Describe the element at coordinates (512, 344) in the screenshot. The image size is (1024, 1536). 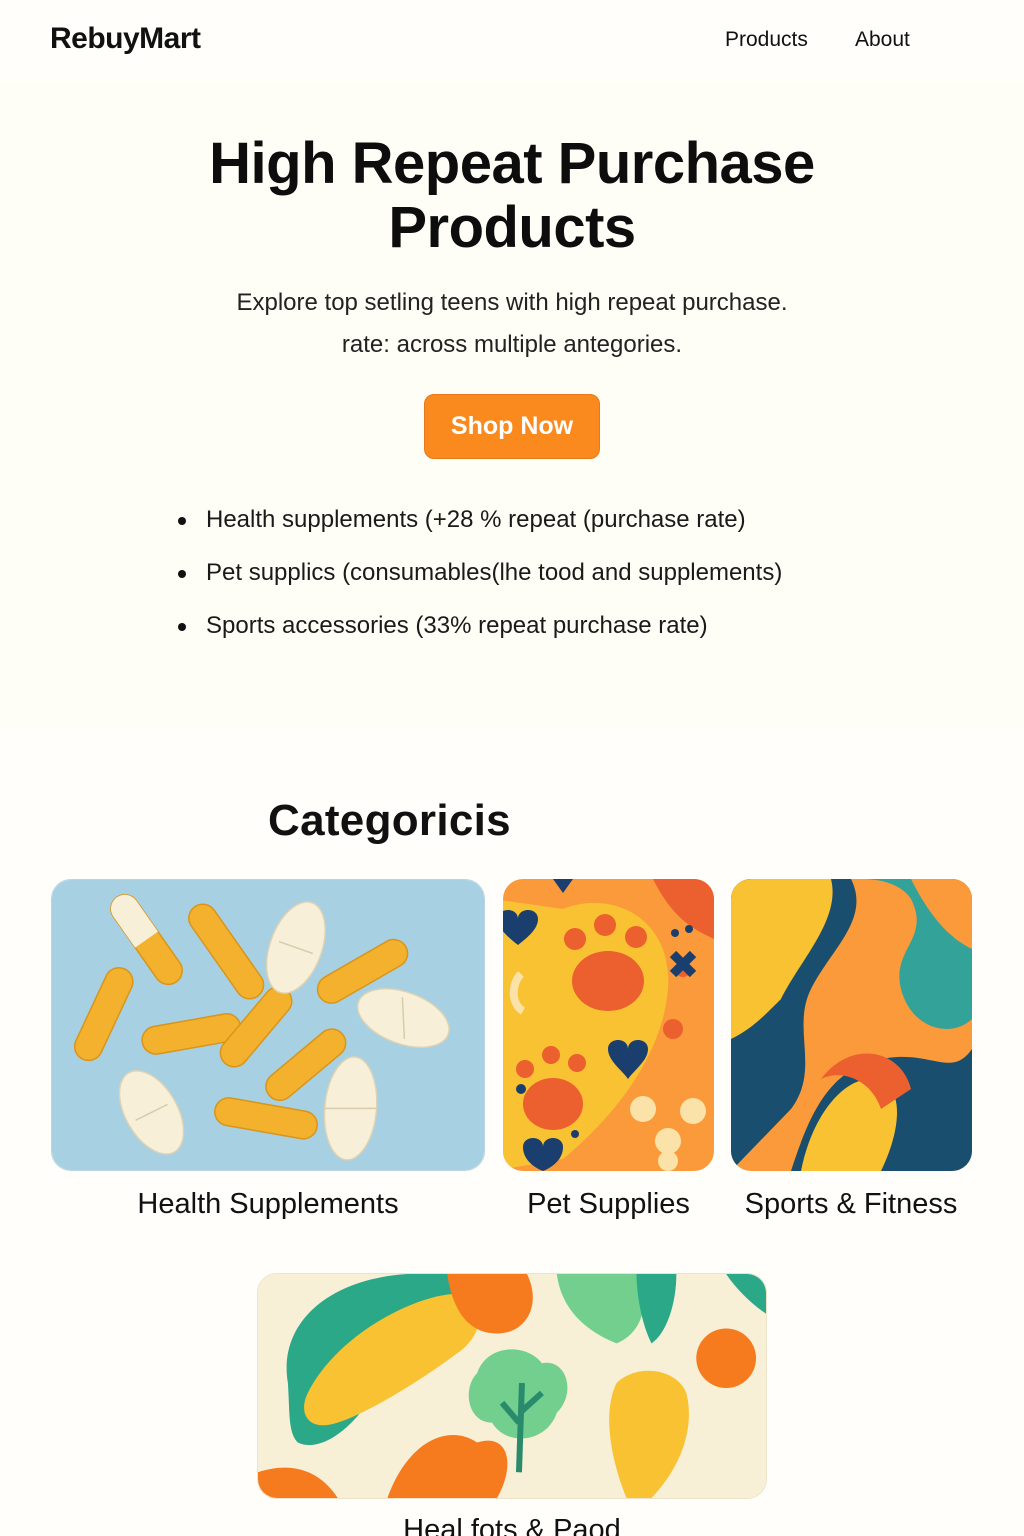
I see `hero-subtitle-line-2: rate: across multiple antegories.` at that location.